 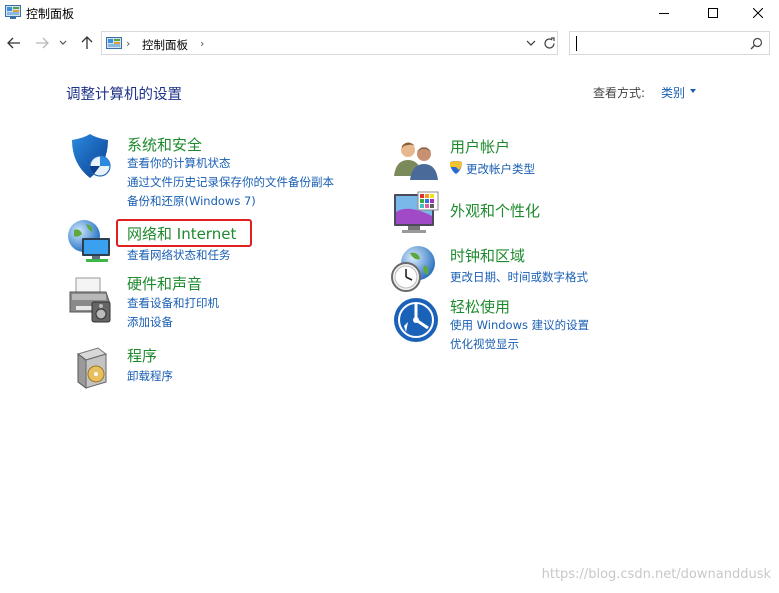 What do you see at coordinates (495, 210) in the screenshot?
I see `category-appearance-personalization: 外观和个性化` at bounding box center [495, 210].